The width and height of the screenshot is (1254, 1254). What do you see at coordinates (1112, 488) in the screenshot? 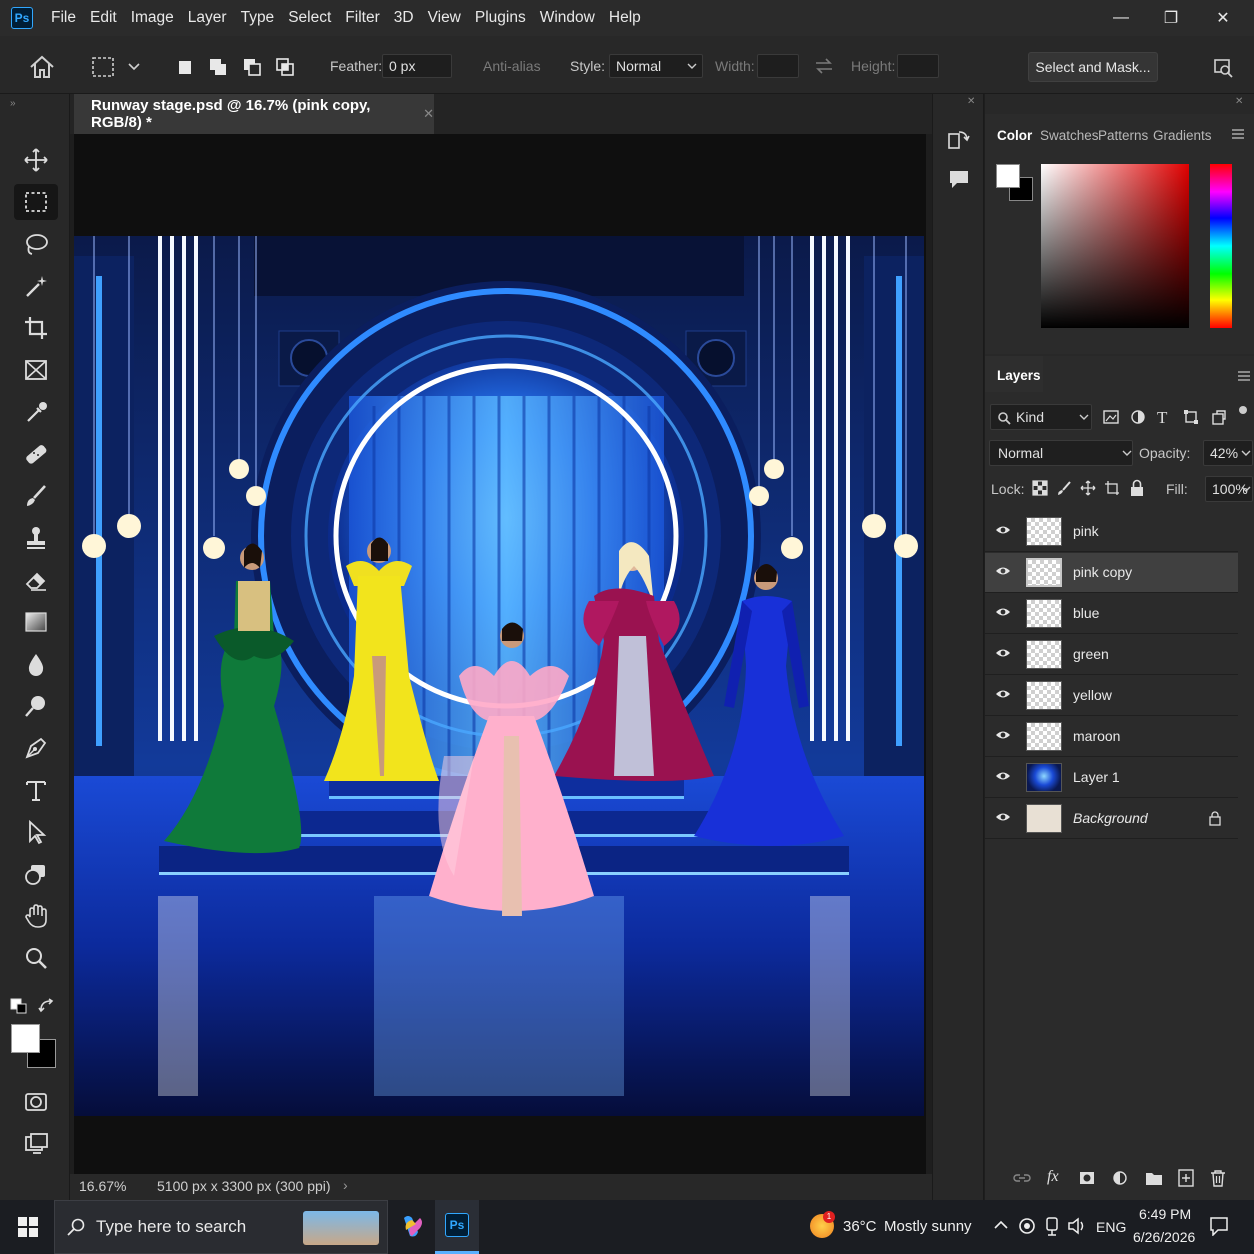
I see `lock-artboard-icon` at bounding box center [1112, 488].